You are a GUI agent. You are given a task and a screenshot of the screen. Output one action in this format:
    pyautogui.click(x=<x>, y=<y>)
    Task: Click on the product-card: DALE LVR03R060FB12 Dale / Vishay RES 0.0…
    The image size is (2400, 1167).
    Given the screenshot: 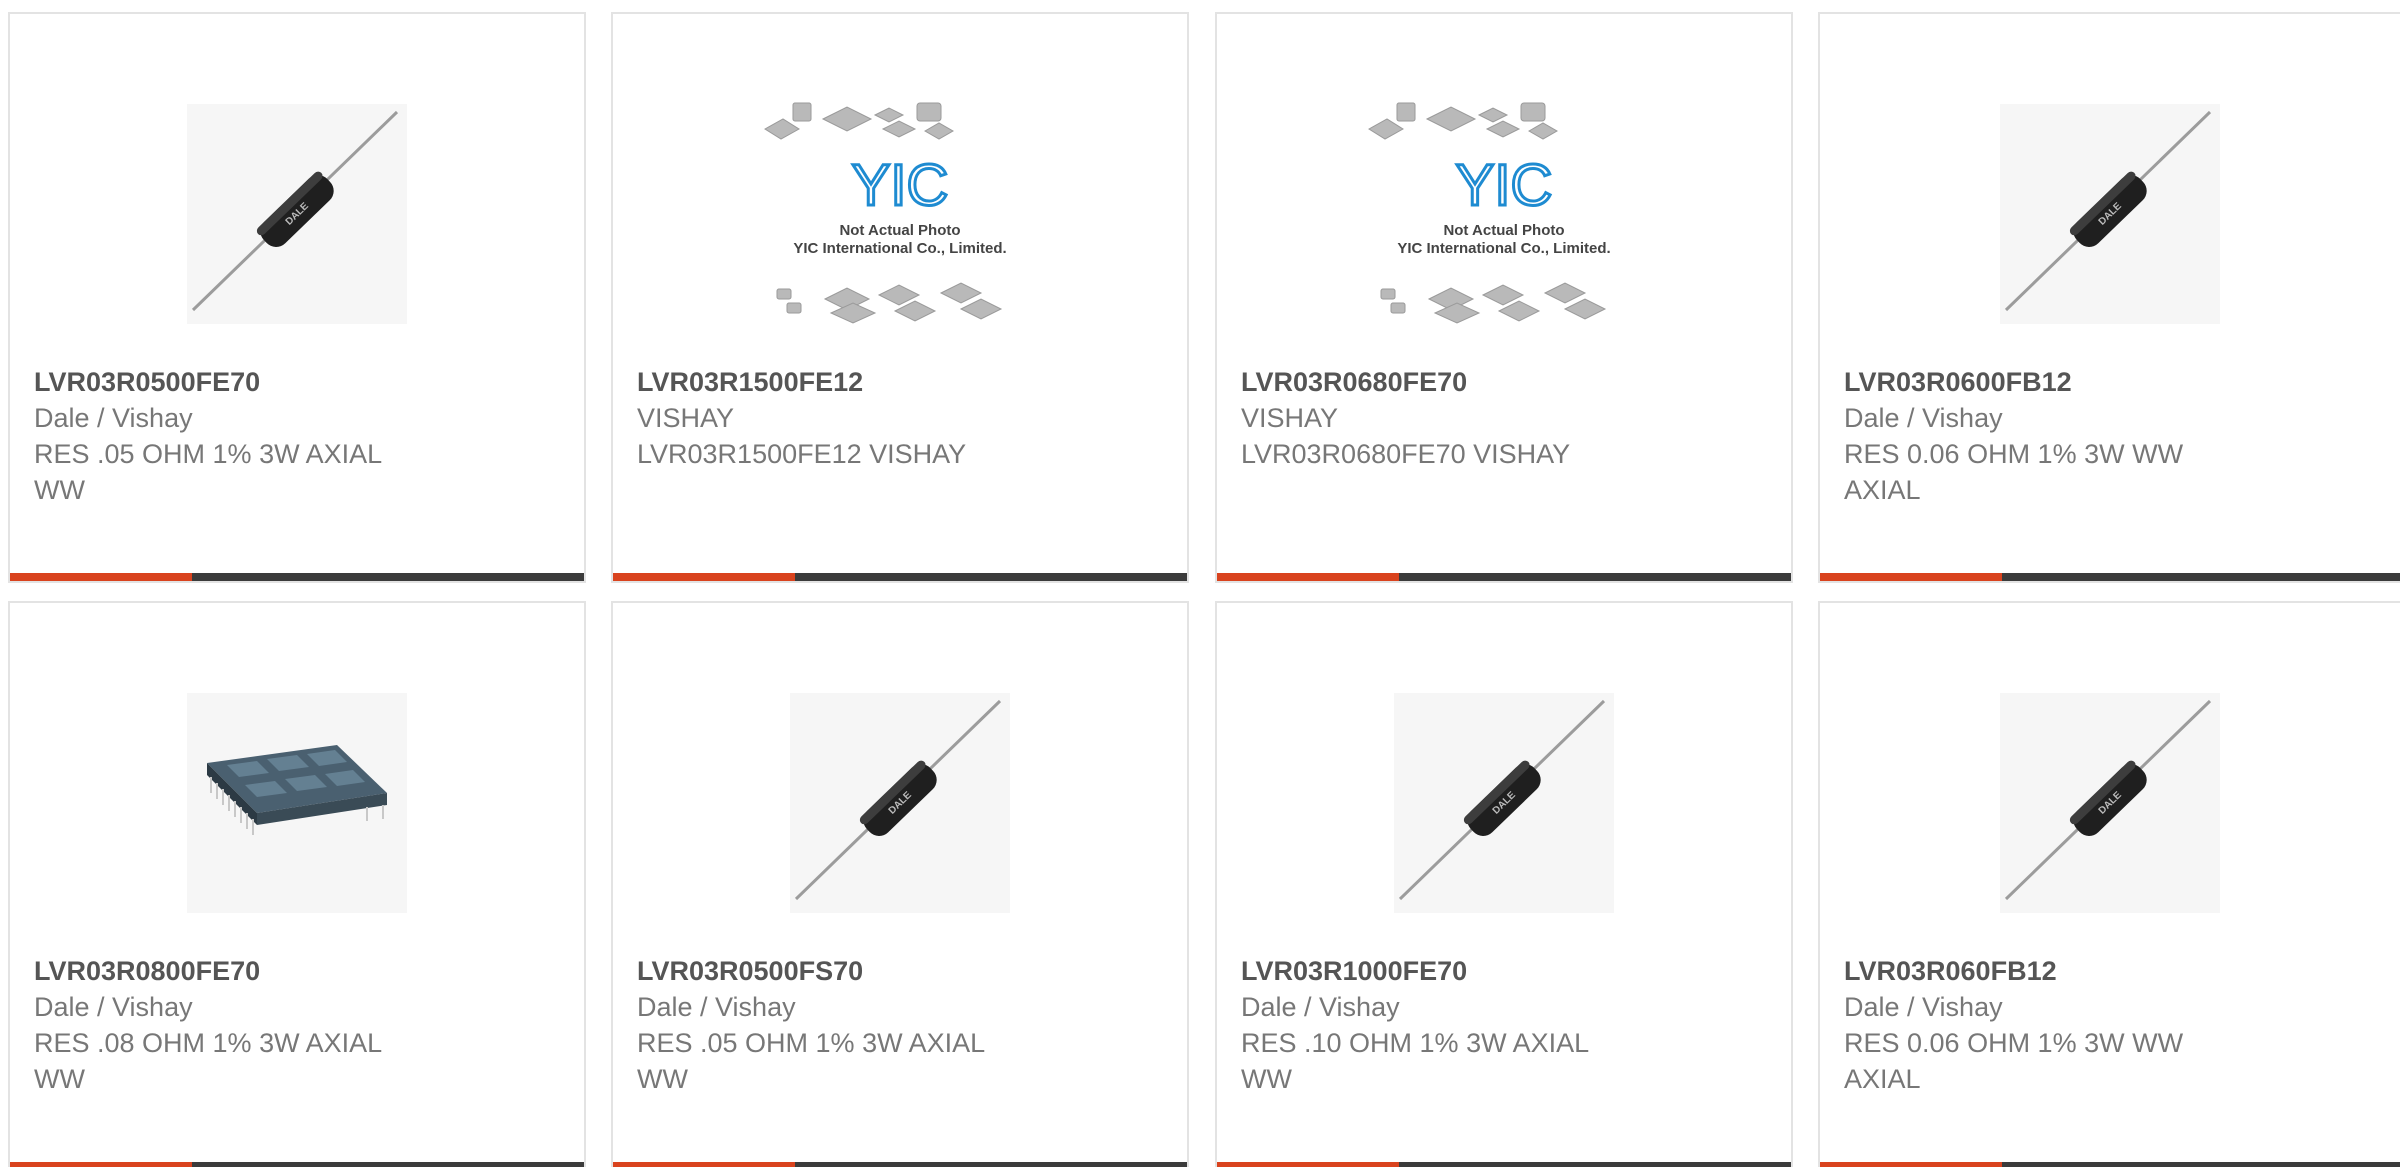 What is the action you would take?
    pyautogui.click(x=2109, y=884)
    